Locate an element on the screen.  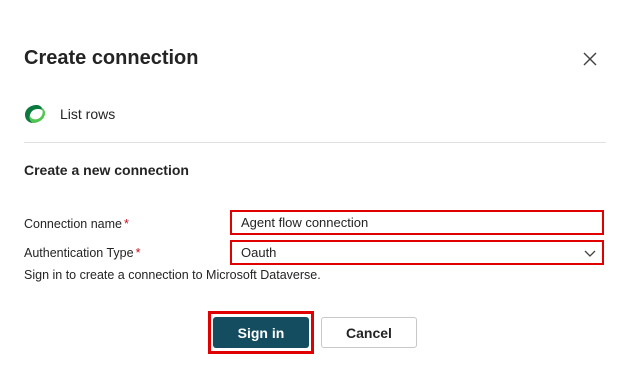
close-icon is located at coordinates (590, 59).